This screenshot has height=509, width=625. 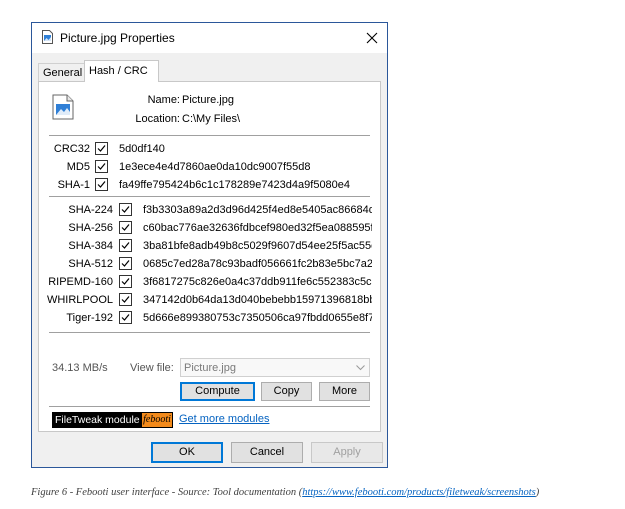 I want to click on window-title: Picture.jpg Properties, so click(x=117, y=38).